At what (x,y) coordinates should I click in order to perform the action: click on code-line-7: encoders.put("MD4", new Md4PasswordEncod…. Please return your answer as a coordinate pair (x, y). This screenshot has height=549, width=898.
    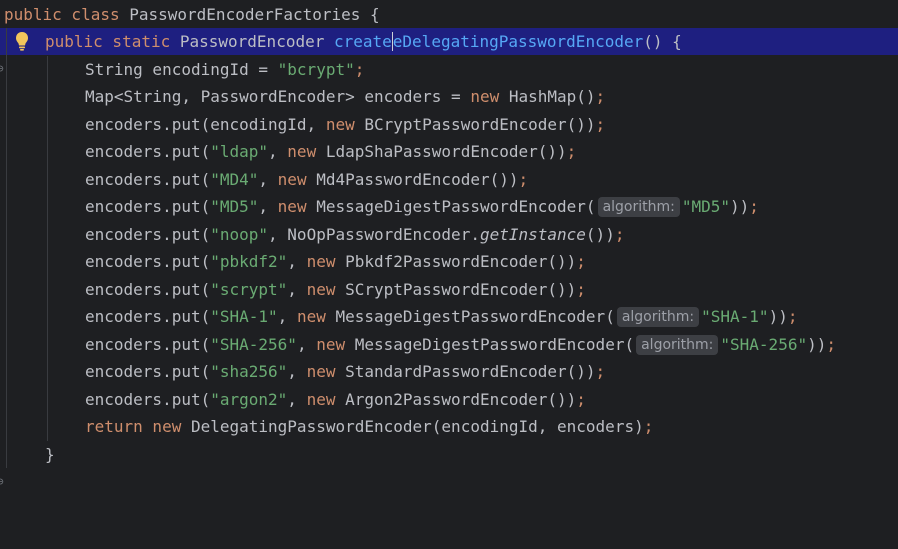
    Looking at the image, I should click on (449, 179).